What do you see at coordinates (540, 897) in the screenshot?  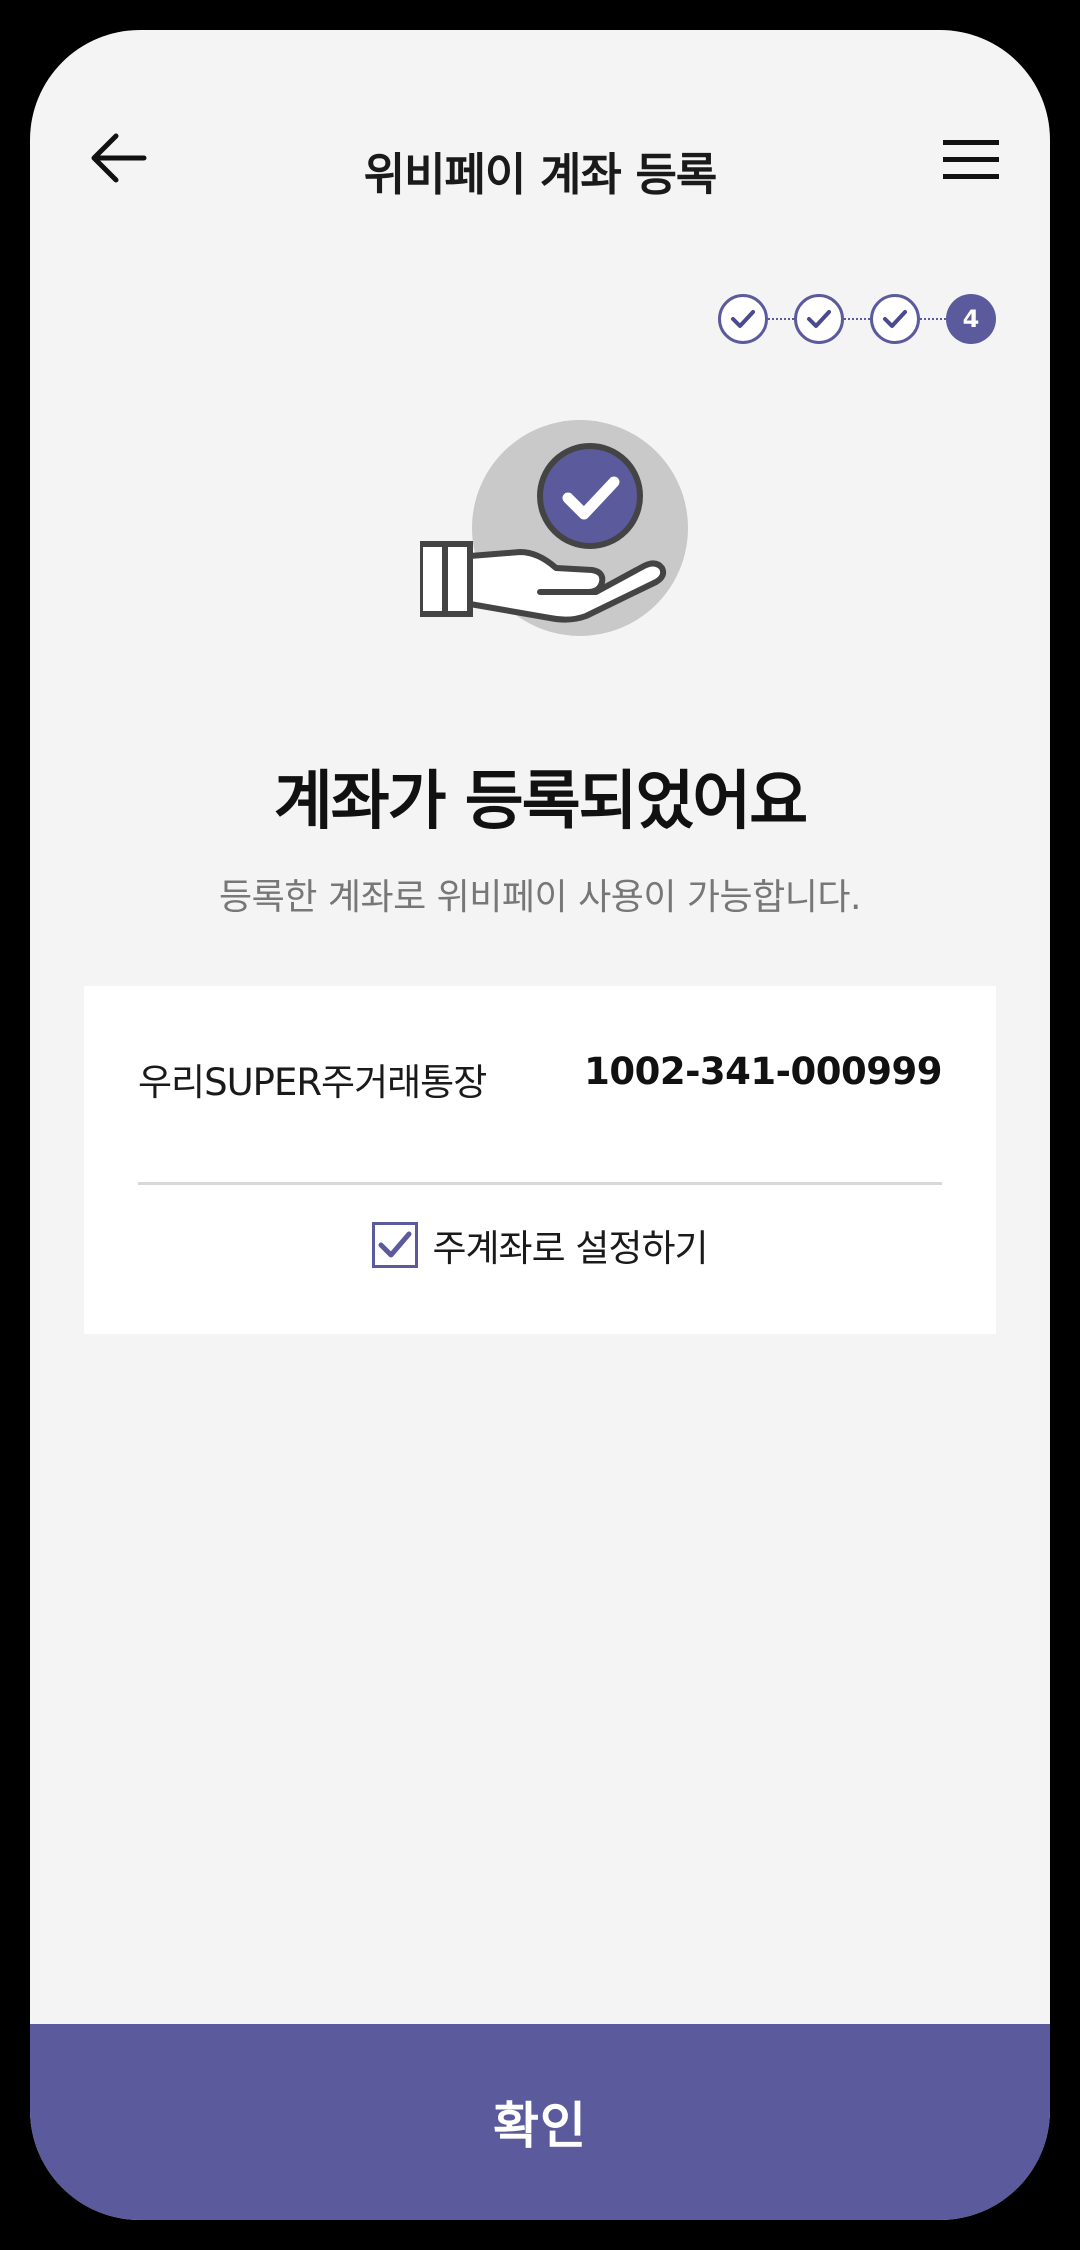 I see `success-subtext: 등록한 계좌로 위비페이 사용이 가능합니다.` at bounding box center [540, 897].